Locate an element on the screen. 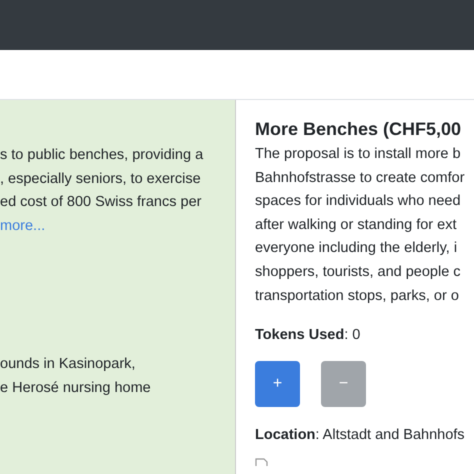 The image size is (474, 474). tokens-used-text: Tokens Used: 0 is located at coordinates (308, 336).